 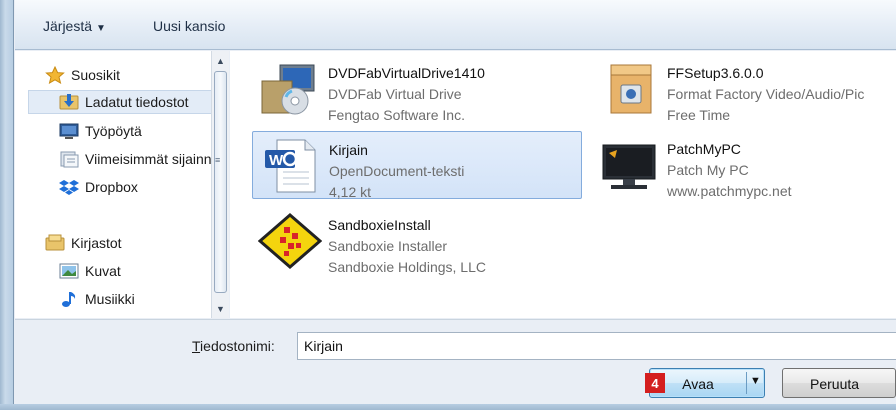 I want to click on nav-item-dropbox: Dropbox, so click(x=98, y=187).